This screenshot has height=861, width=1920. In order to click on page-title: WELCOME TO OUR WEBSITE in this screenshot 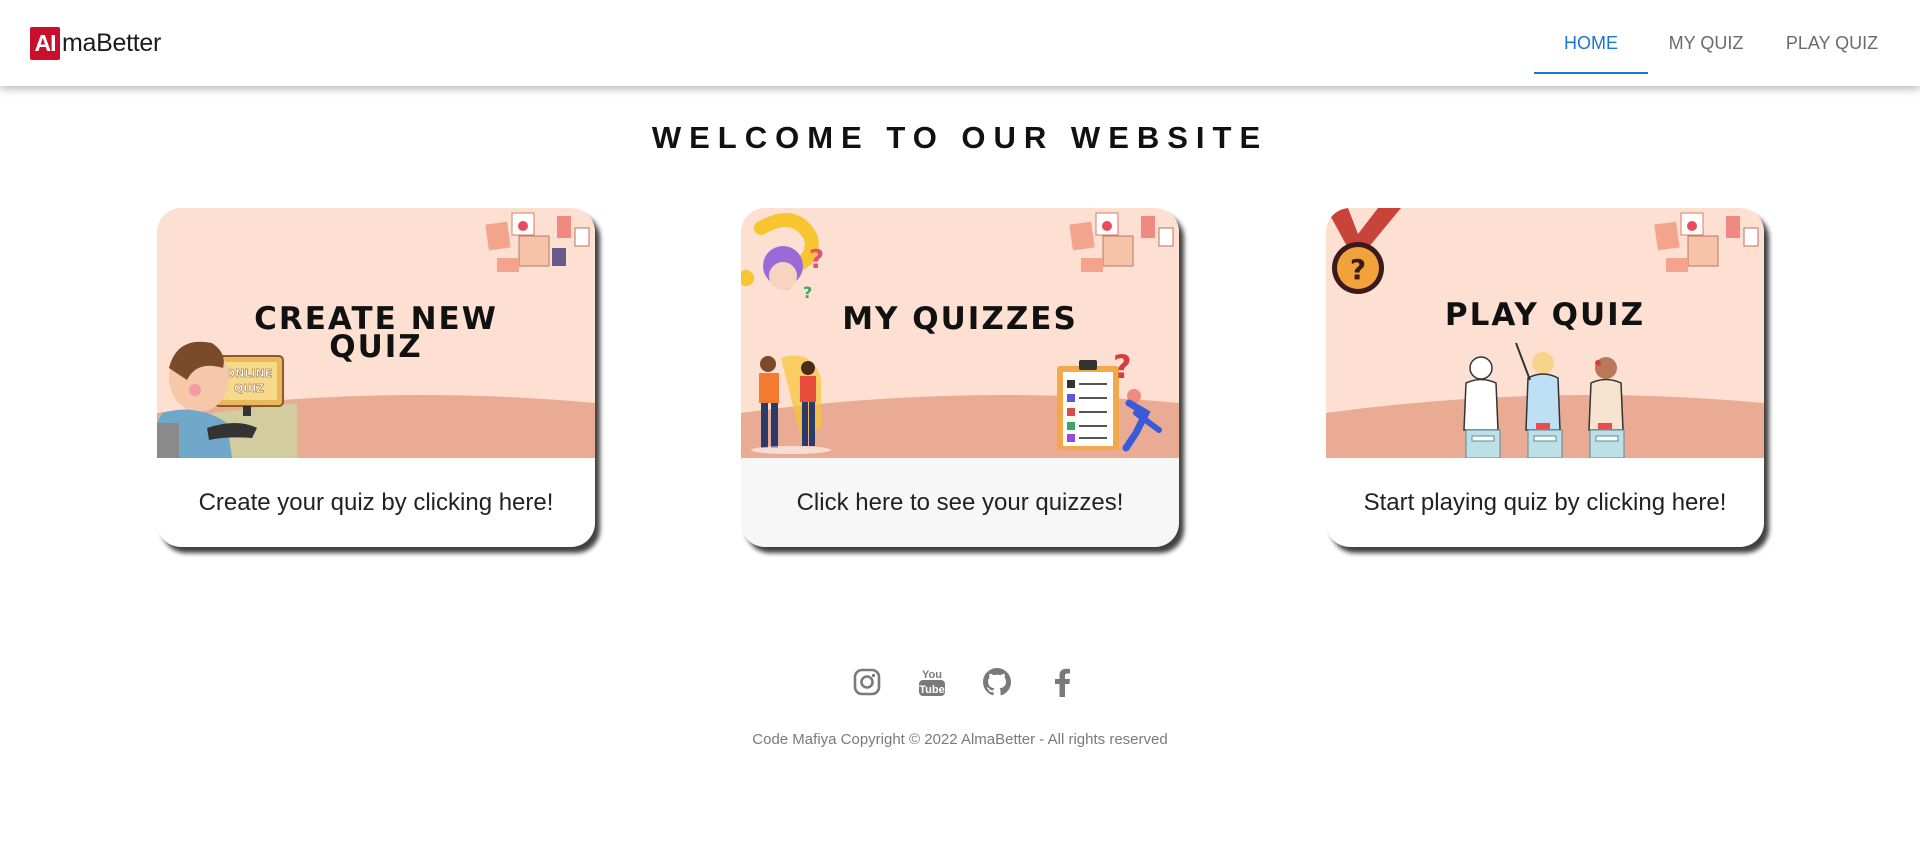, I will do `click(960, 137)`.